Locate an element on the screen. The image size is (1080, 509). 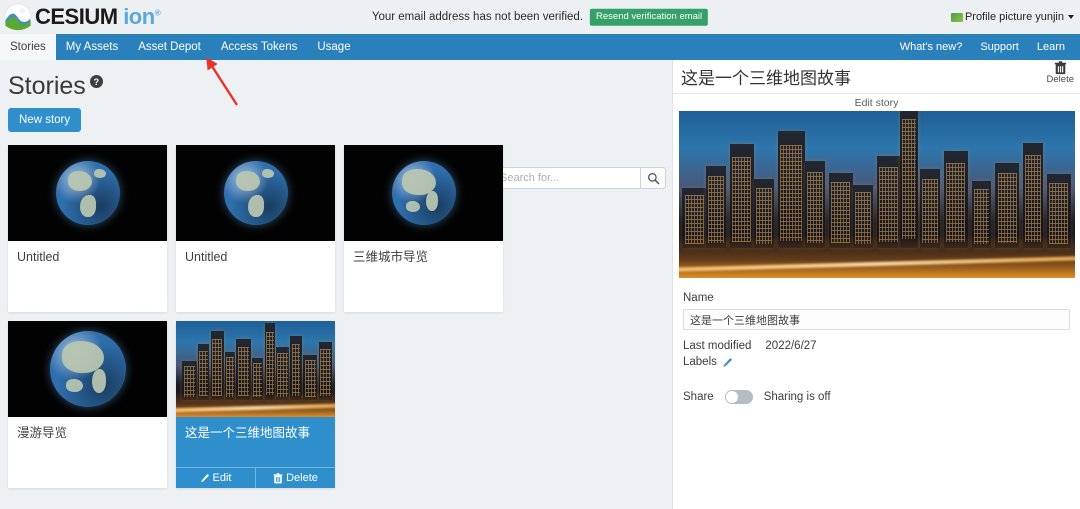
share-status-label: Sharing is off is located at coordinates (797, 397).